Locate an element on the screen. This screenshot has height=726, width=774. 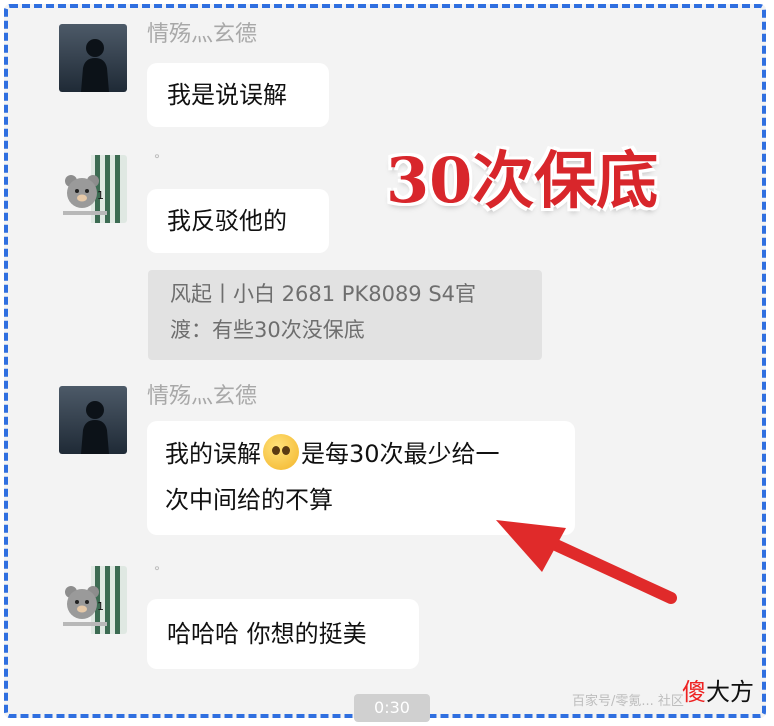
watermark-first-char: 傻 is located at coordinates (694, 692).